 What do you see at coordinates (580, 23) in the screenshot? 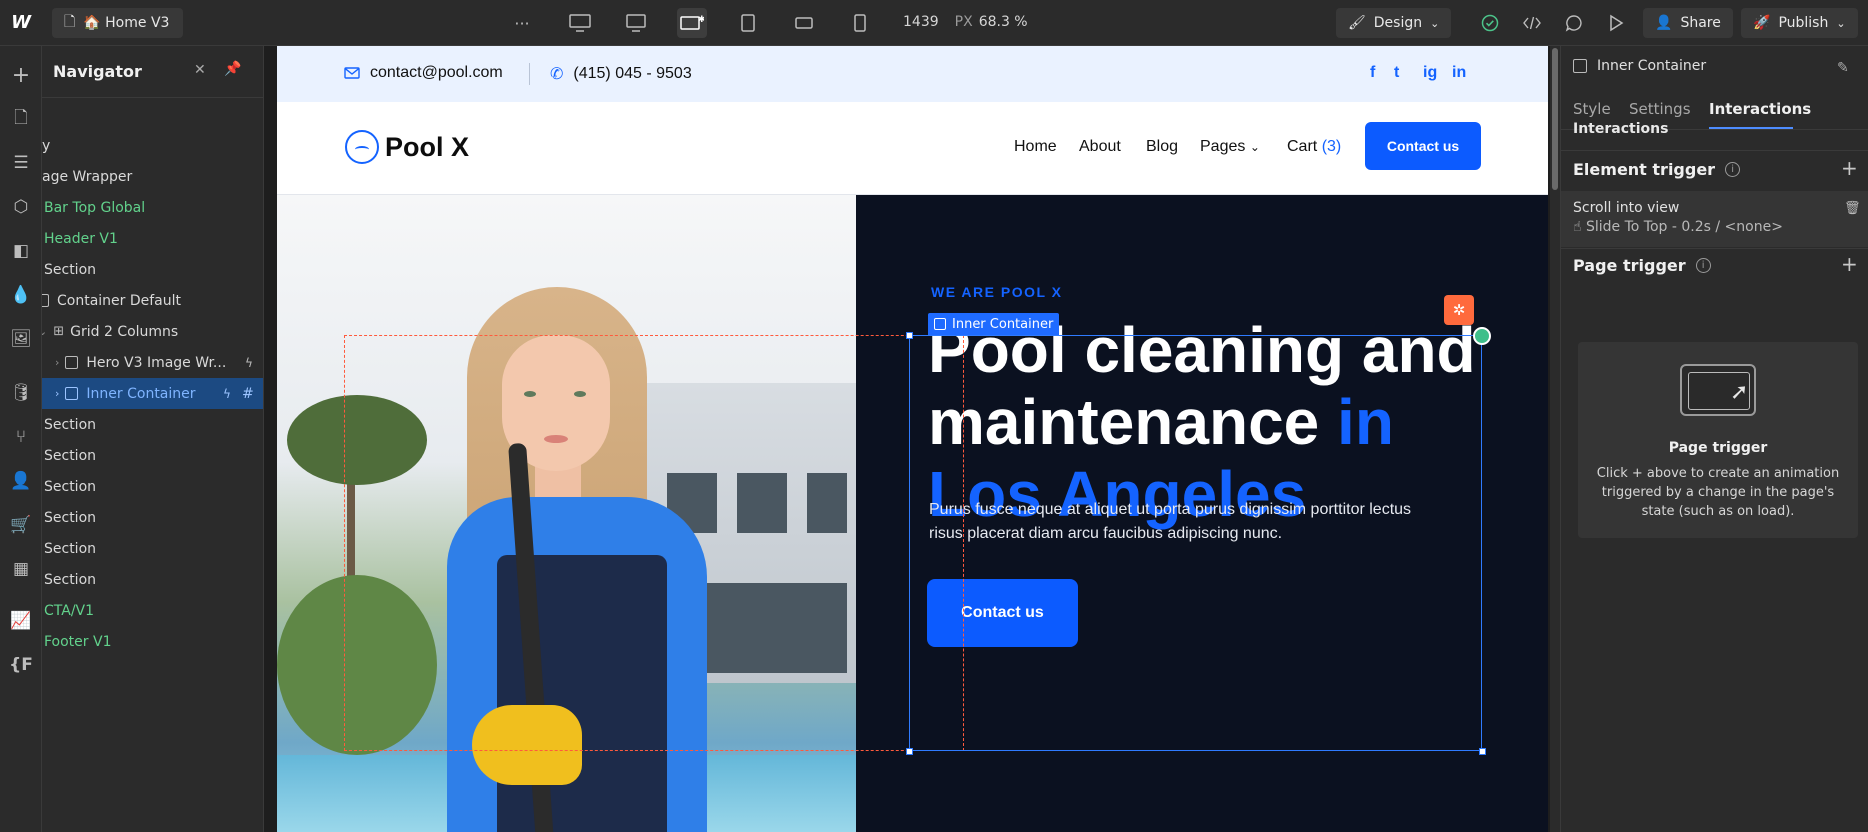
I see `desktop-large-icon` at bounding box center [580, 23].